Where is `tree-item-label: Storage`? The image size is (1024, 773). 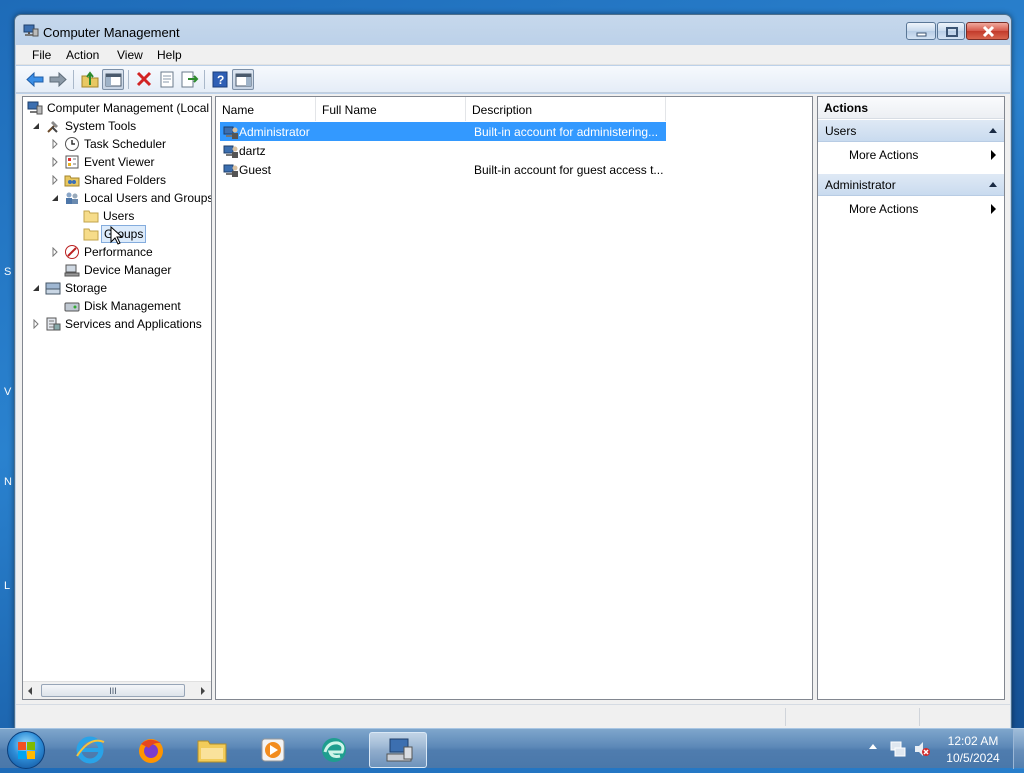
tree-item-label: Storage is located at coordinates (86, 288).